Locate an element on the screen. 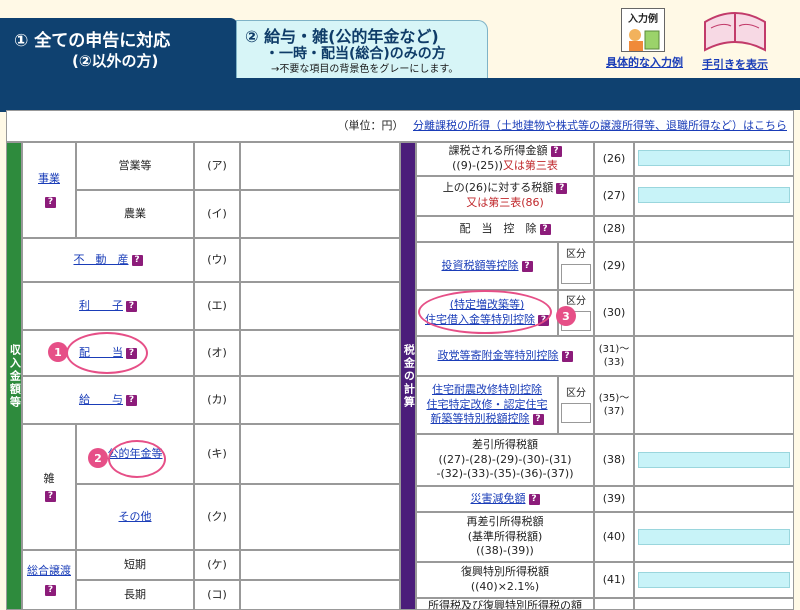  seismic-row: 住宅耐震改修特別控除 住宅特定改修・認定住宅 新築等特別税額控除? is located at coordinates (487, 405).